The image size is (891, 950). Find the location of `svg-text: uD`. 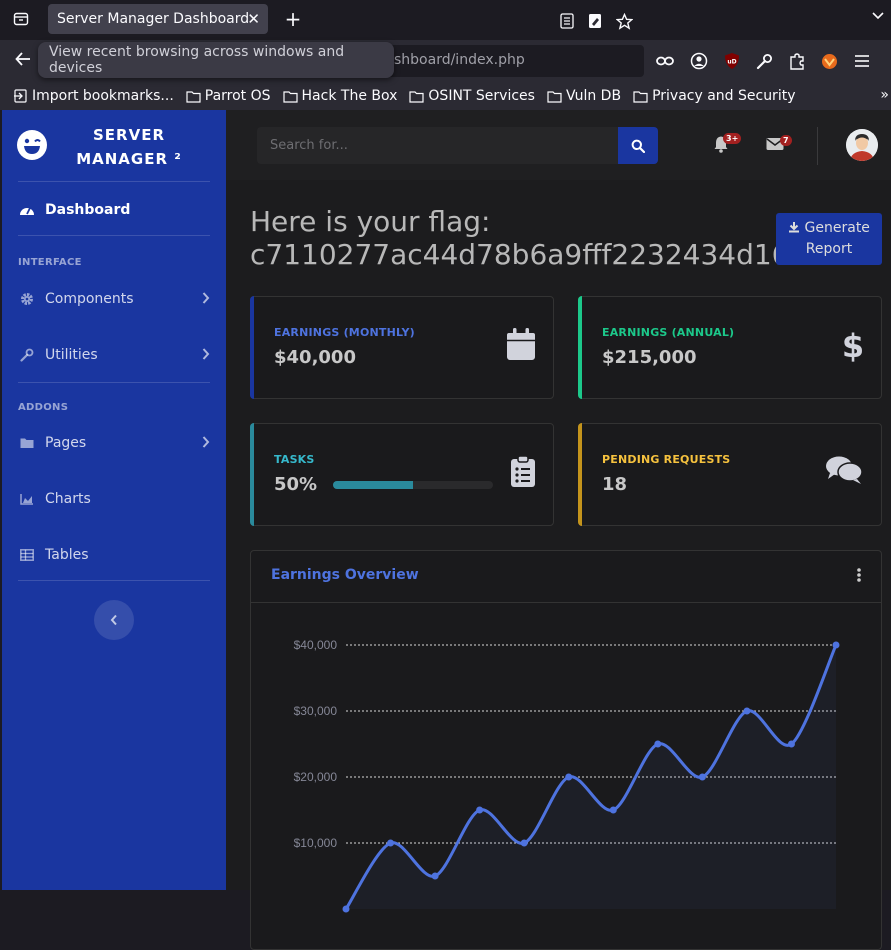

svg-text: uD is located at coordinates (731, 62).